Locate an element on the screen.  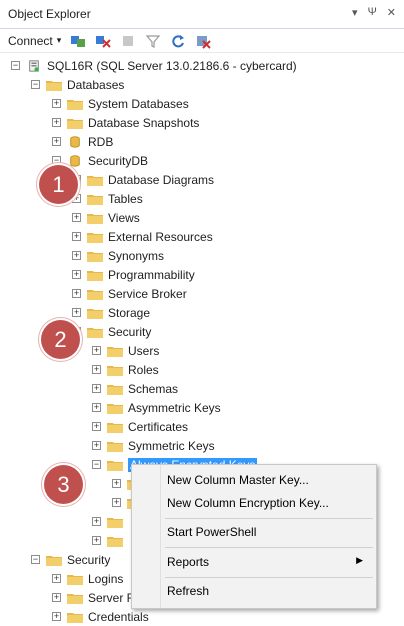
tree-label: RDB is located at coordinates (101, 141).